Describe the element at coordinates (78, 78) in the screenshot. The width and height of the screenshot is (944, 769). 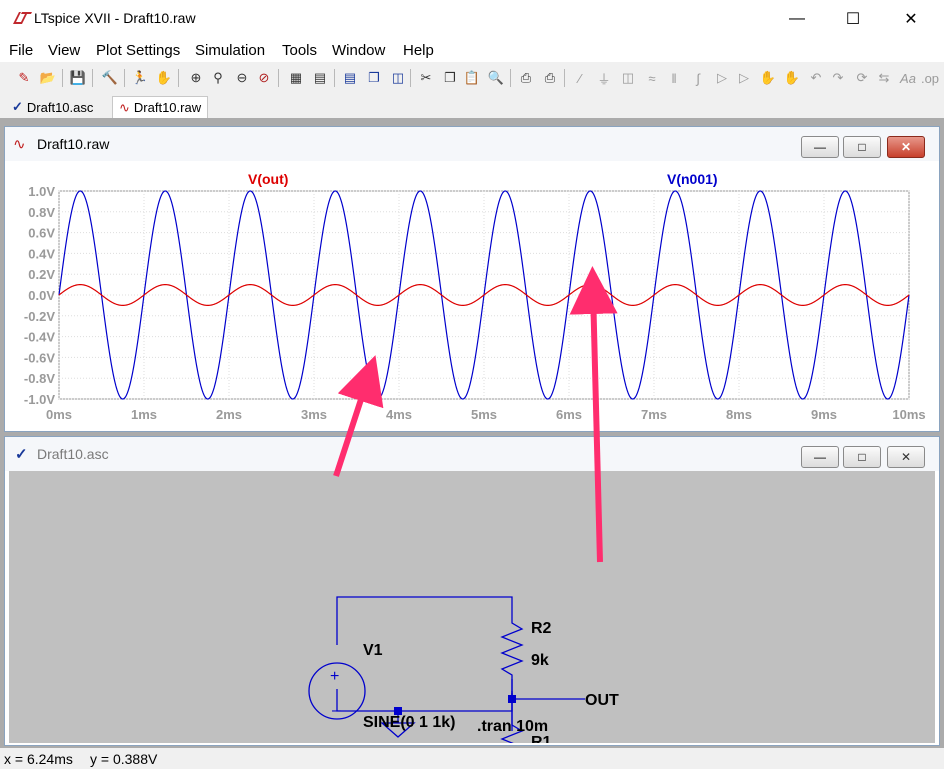
I see `save-icon: 💾` at that location.